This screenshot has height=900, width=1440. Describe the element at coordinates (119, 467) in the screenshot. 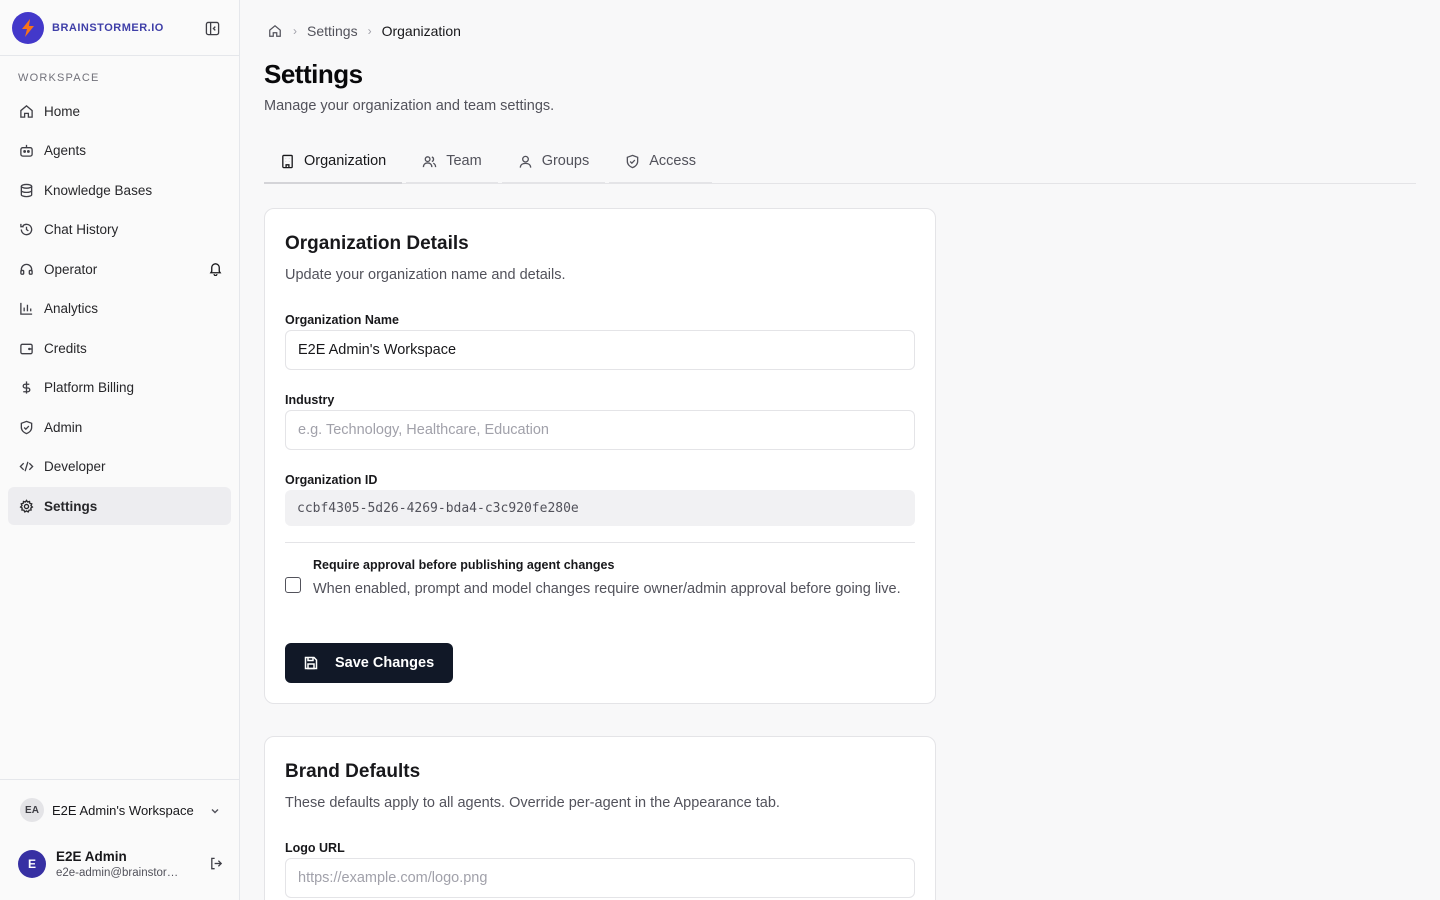

I see `sidebar-item-developer: Developer` at that location.